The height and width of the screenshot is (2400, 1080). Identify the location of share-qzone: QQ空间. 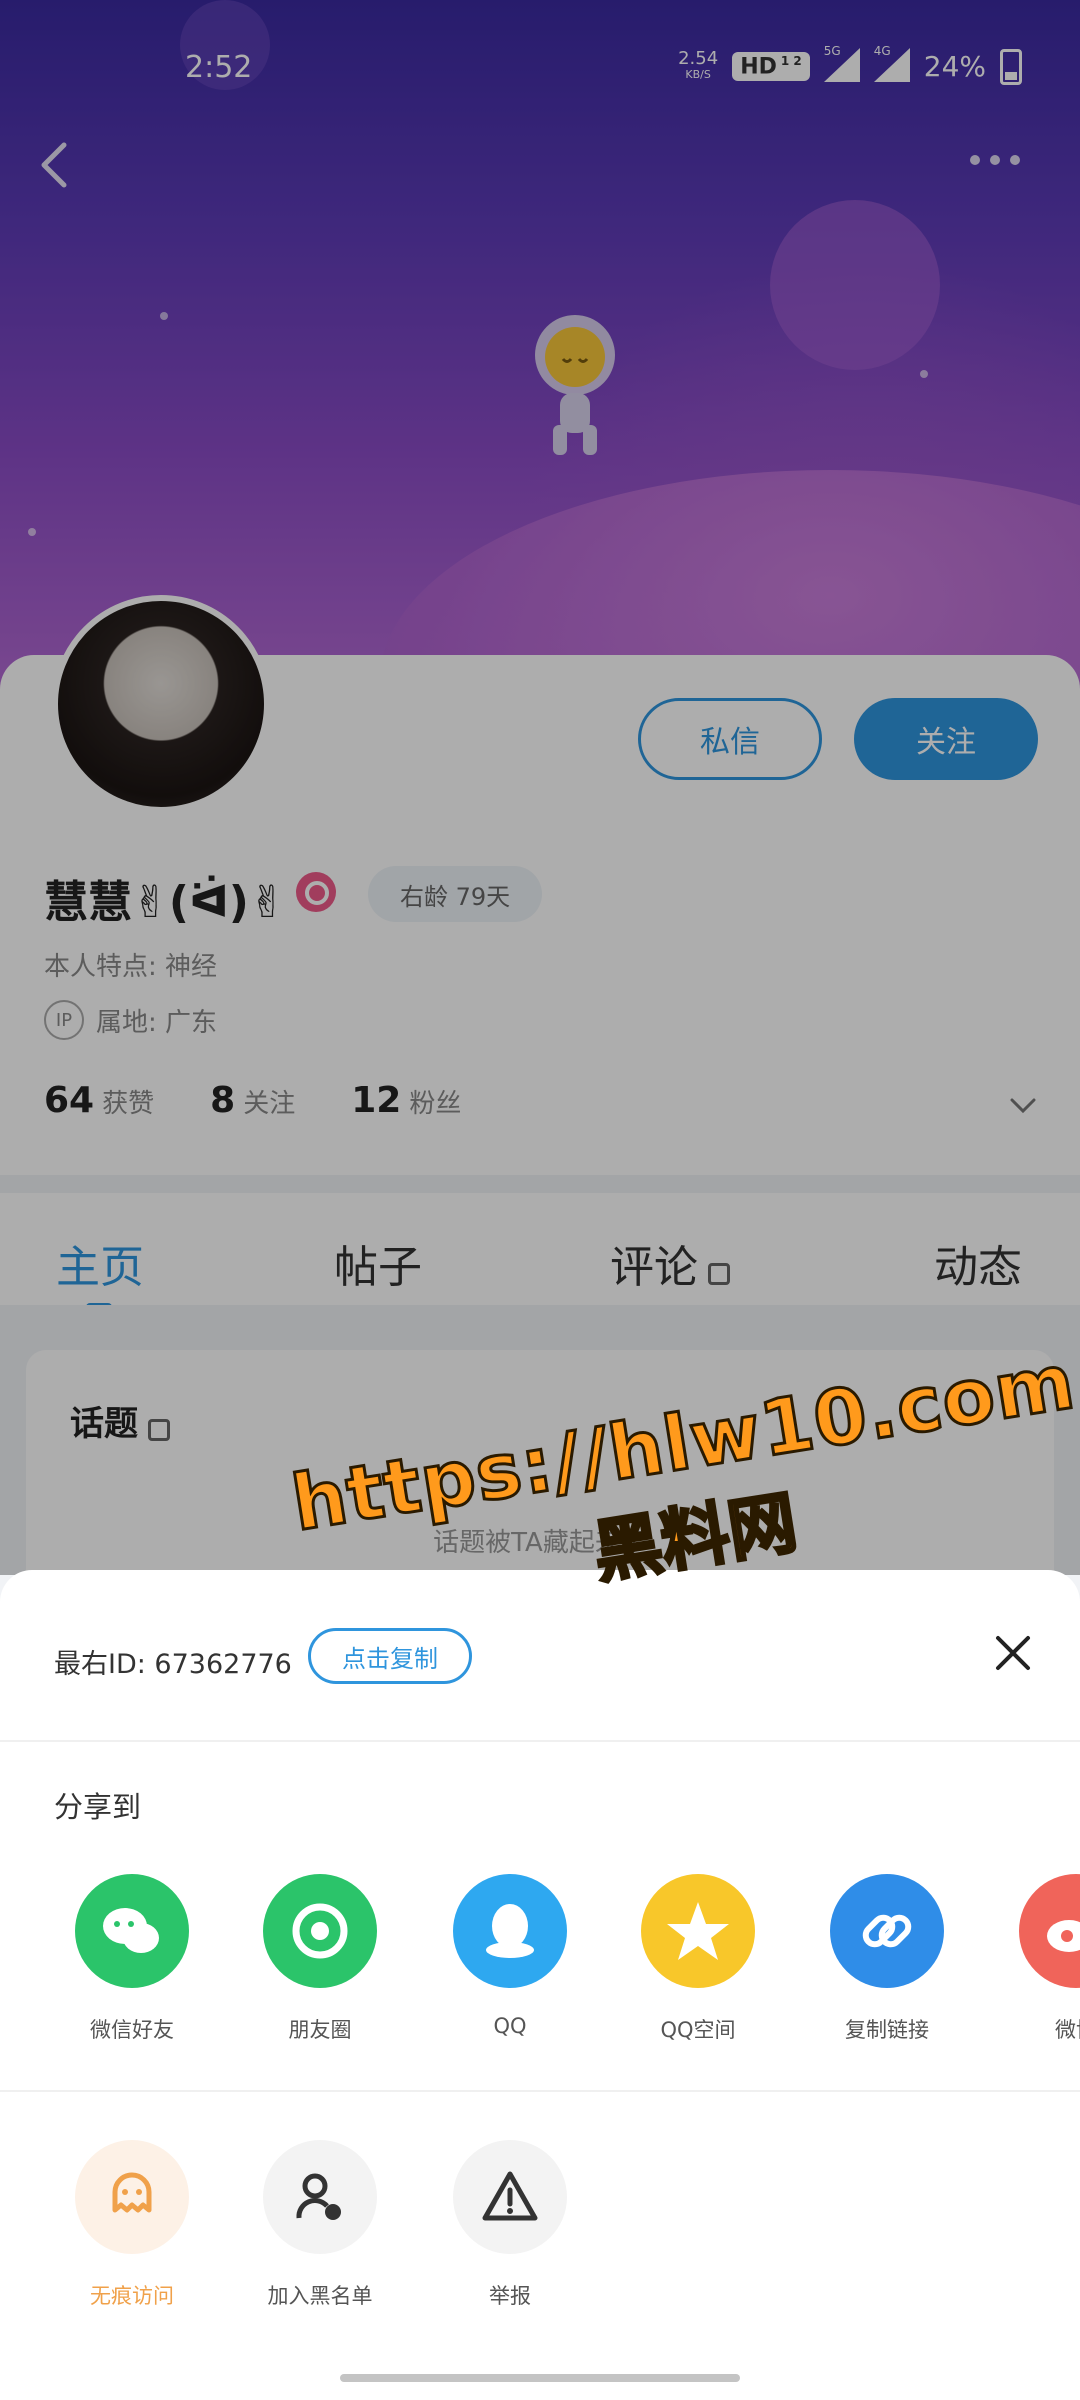
(698, 1959).